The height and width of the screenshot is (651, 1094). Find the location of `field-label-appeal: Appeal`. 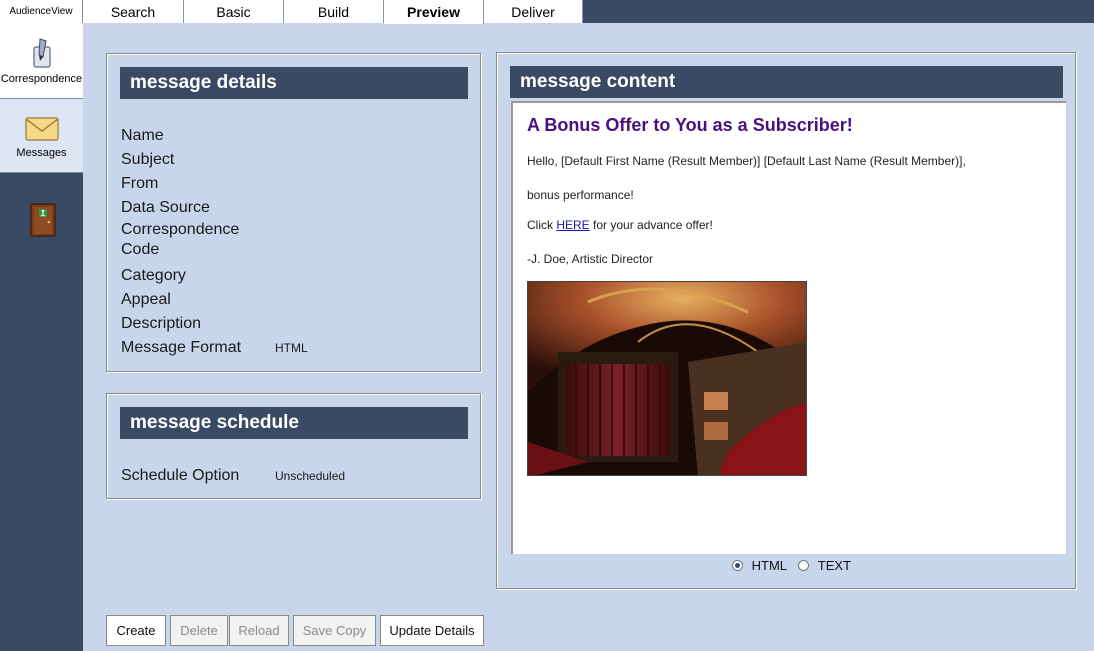

field-label-appeal: Appeal is located at coordinates (146, 299).